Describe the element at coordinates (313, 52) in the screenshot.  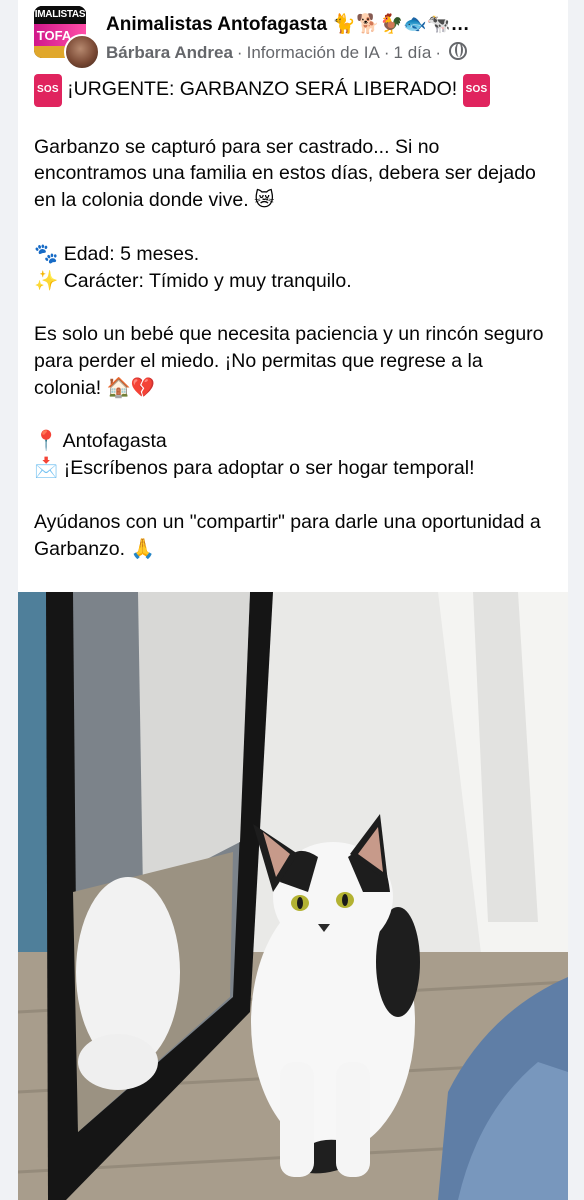
I see `ai-info-link: Información de IA` at that location.